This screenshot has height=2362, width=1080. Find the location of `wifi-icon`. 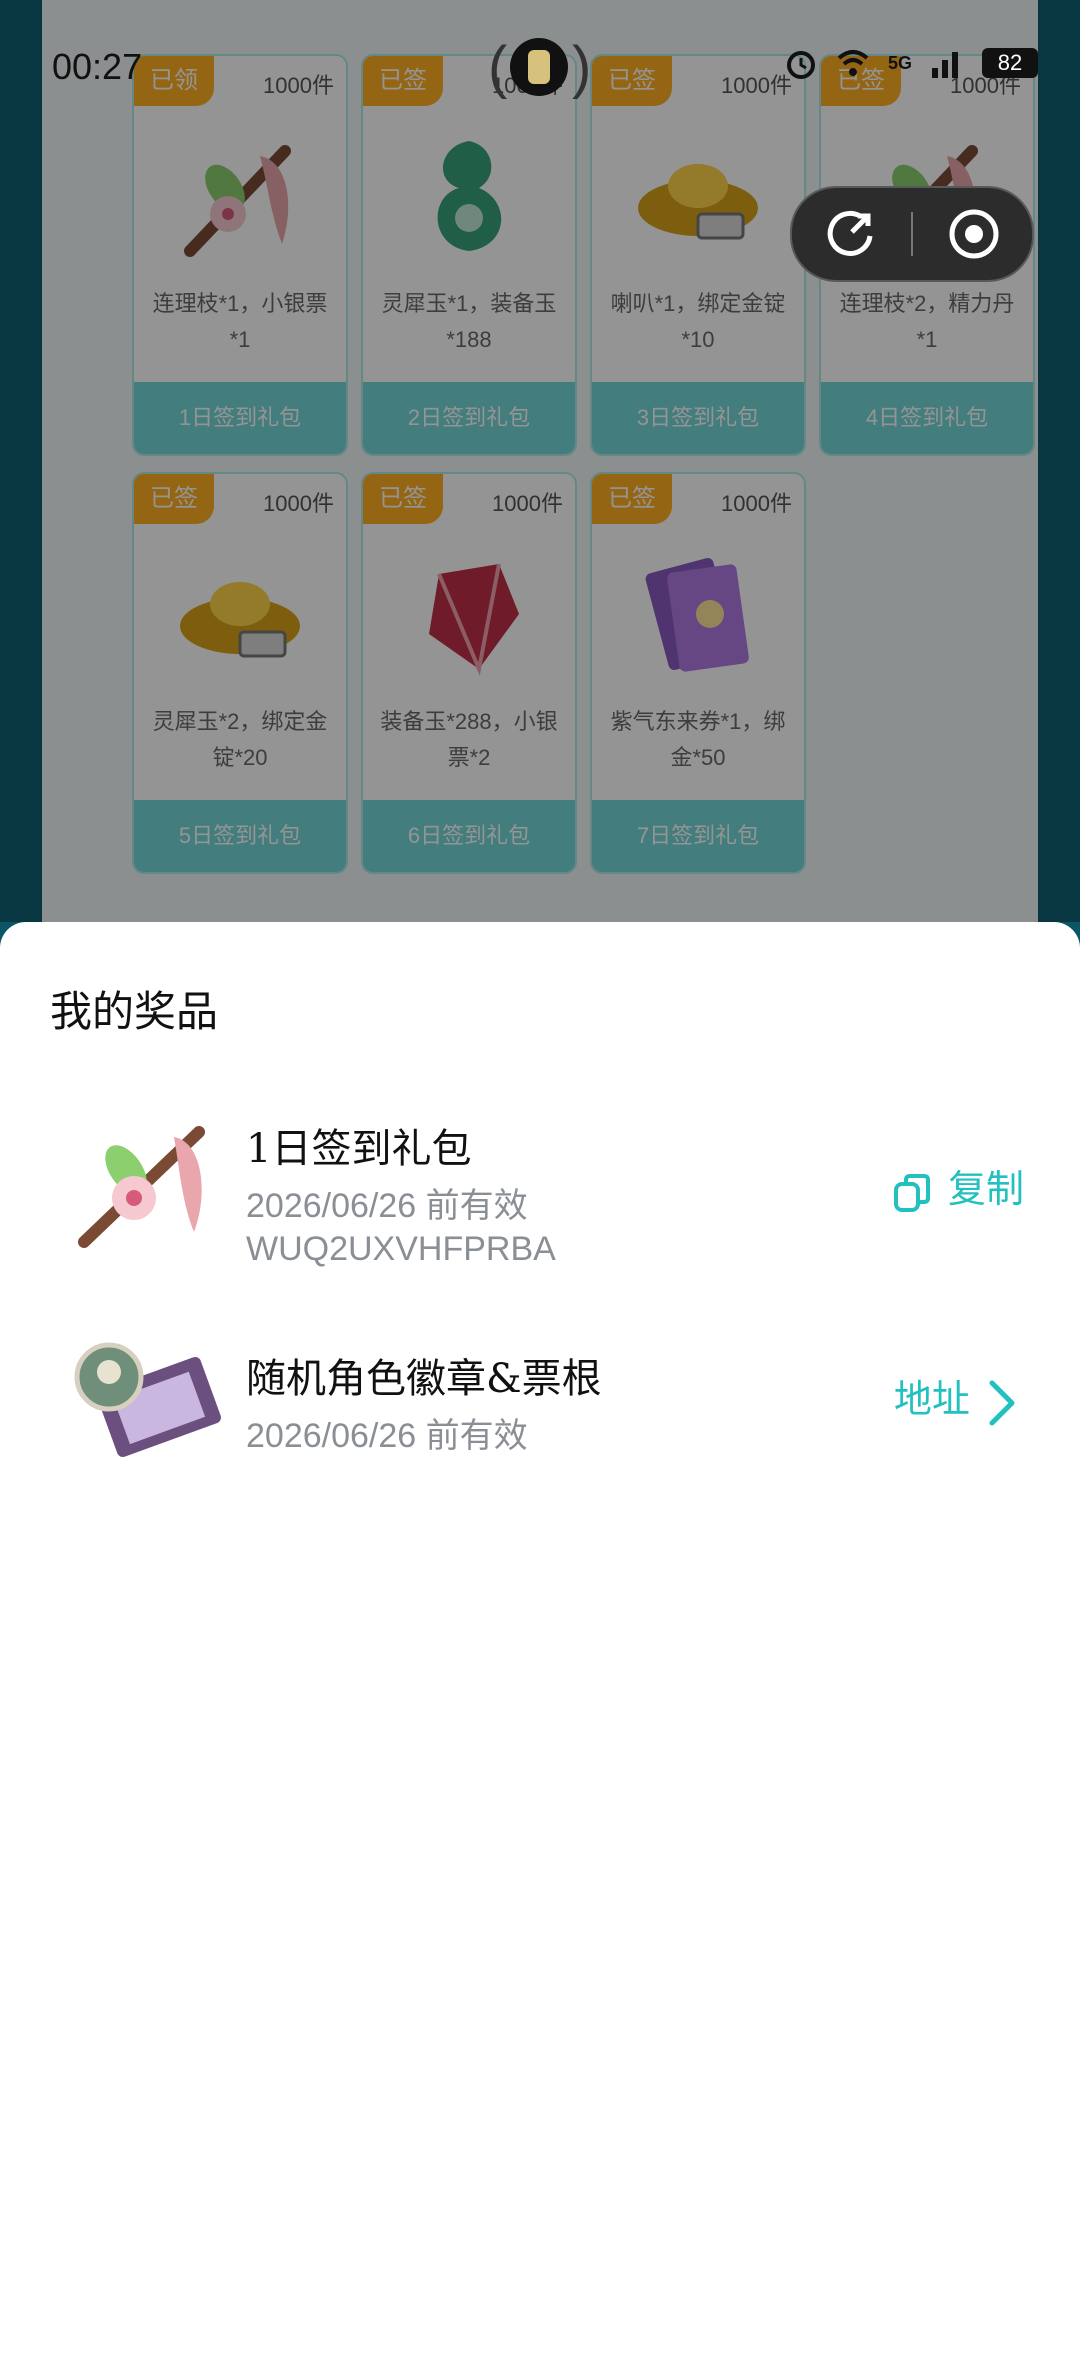

wifi-icon is located at coordinates (853, 63).